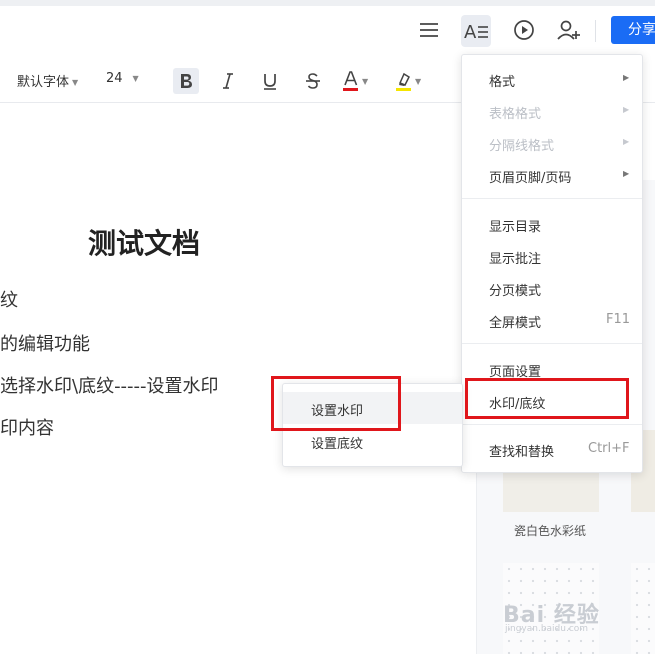 Image resolution: width=655 pixels, height=654 pixels. I want to click on document-title: 测试文档, so click(144, 243).